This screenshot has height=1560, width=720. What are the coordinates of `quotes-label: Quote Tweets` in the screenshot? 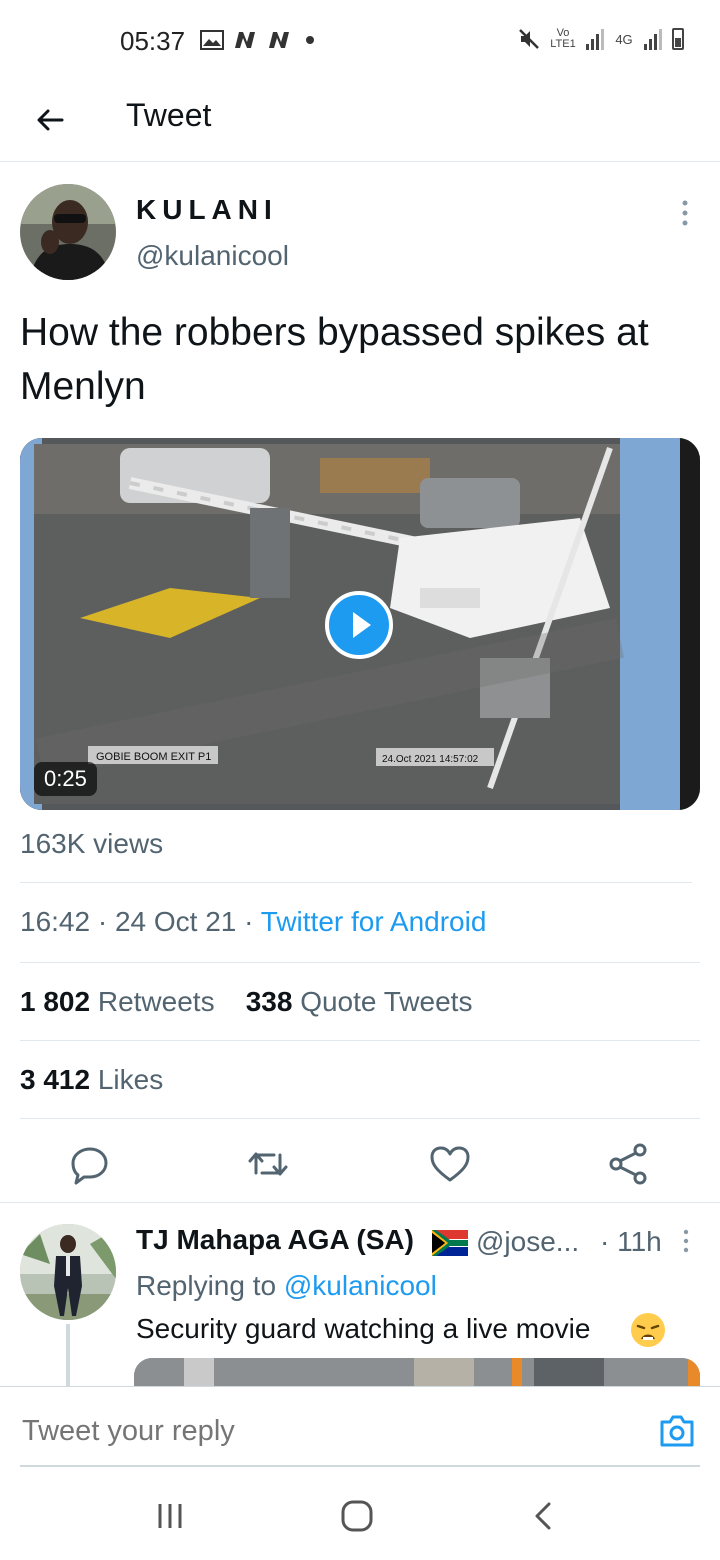 It's located at (386, 1001).